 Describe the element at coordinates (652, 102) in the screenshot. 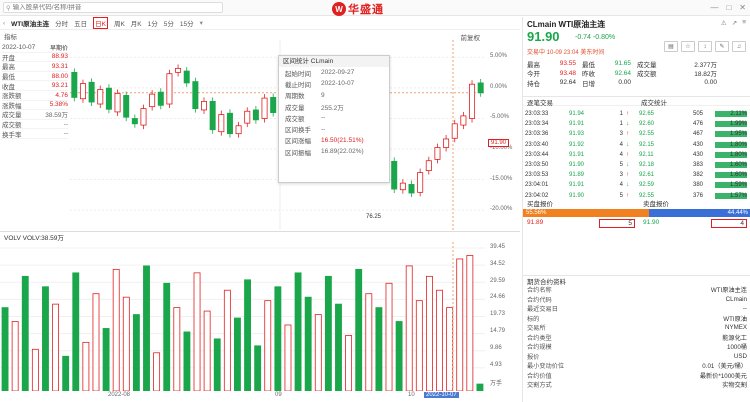

I see `stats-title: 成交统计` at that location.